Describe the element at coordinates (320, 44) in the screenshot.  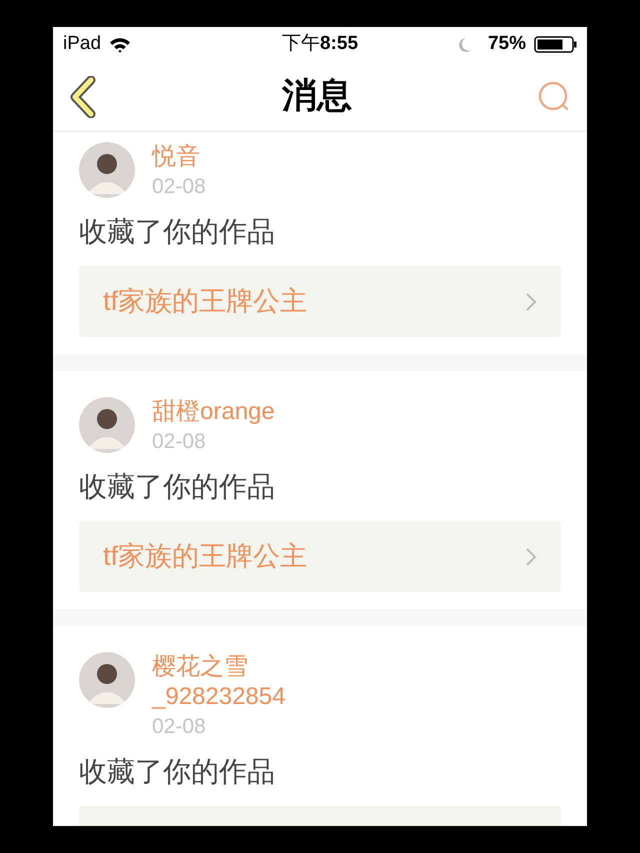
I see `status-time: 下午8:55` at that location.